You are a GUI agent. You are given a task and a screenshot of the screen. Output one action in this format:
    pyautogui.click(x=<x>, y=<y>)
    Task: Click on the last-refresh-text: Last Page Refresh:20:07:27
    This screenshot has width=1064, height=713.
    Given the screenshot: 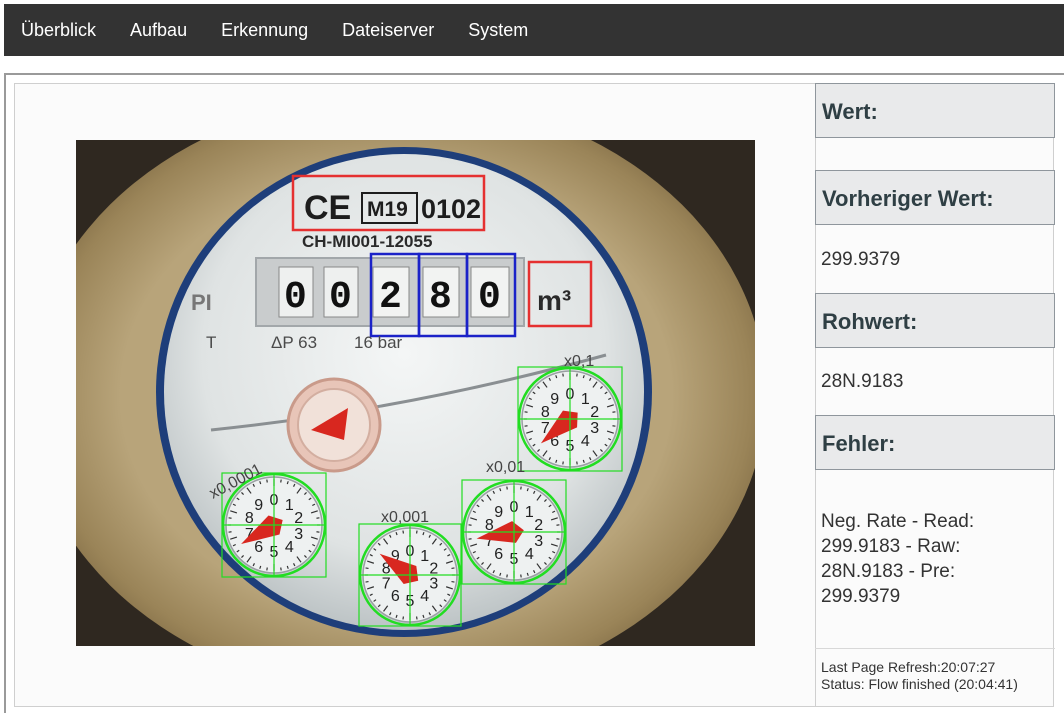 What is the action you would take?
    pyautogui.click(x=937, y=667)
    